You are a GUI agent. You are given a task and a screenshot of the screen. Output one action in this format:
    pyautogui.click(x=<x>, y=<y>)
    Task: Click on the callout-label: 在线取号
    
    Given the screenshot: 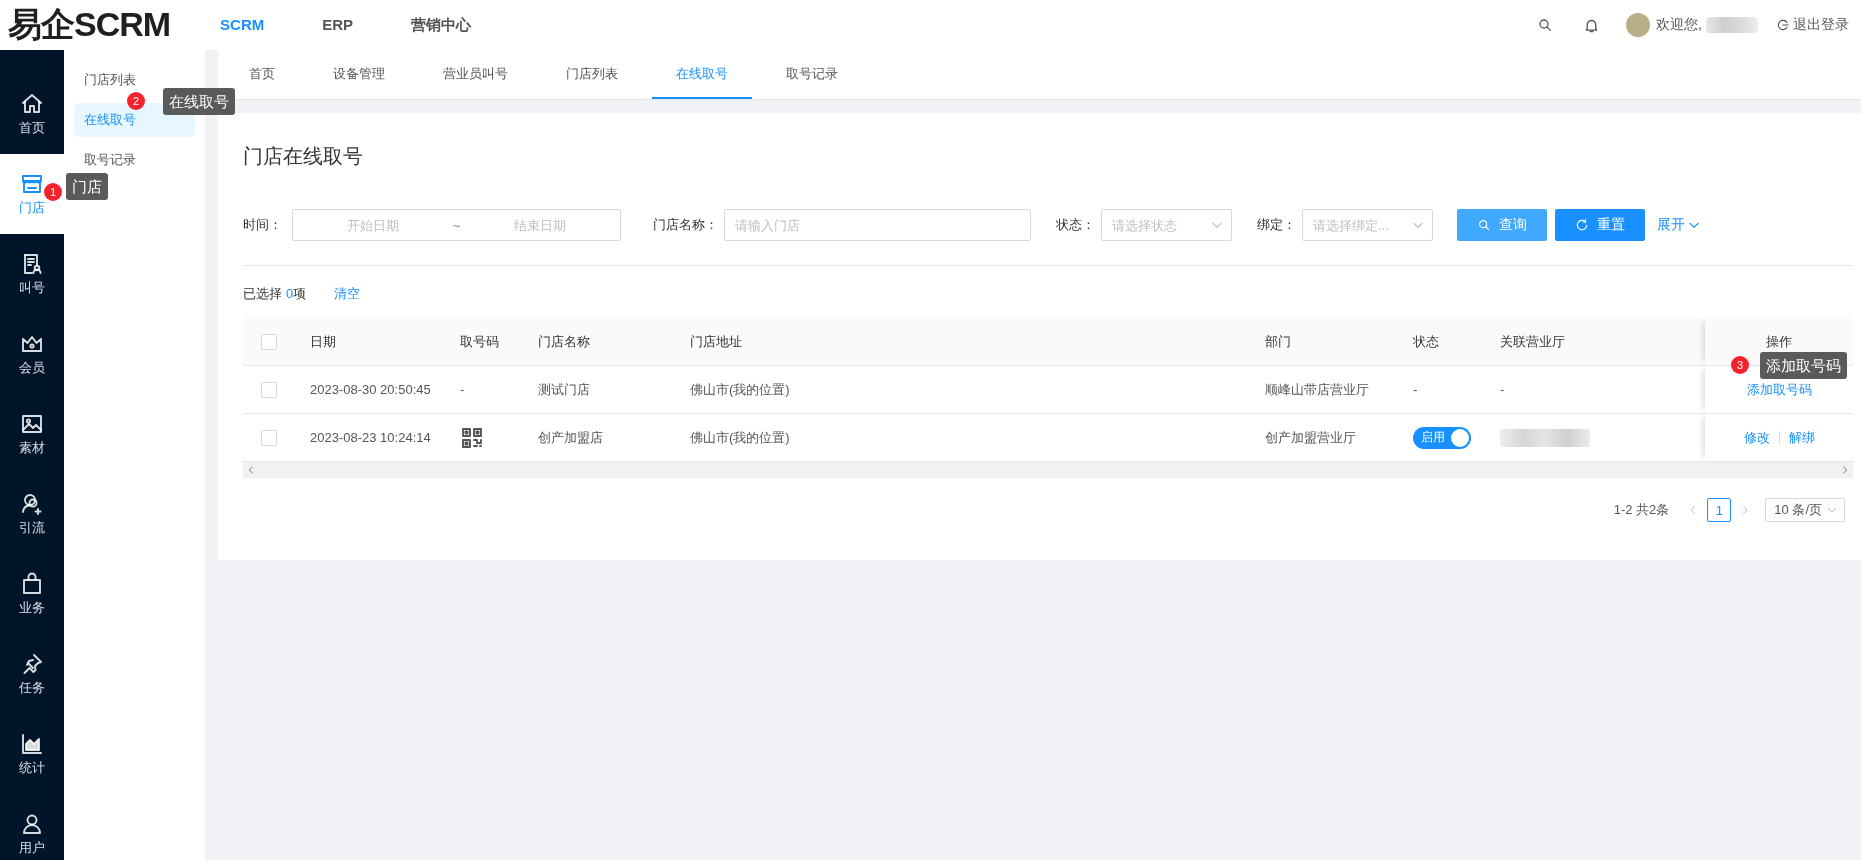 What is the action you would take?
    pyautogui.click(x=199, y=101)
    